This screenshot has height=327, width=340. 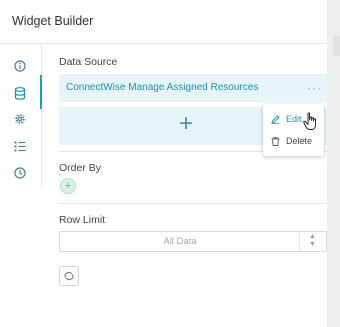 What do you see at coordinates (41, 115) in the screenshot?
I see `sidebar-divider` at bounding box center [41, 115].